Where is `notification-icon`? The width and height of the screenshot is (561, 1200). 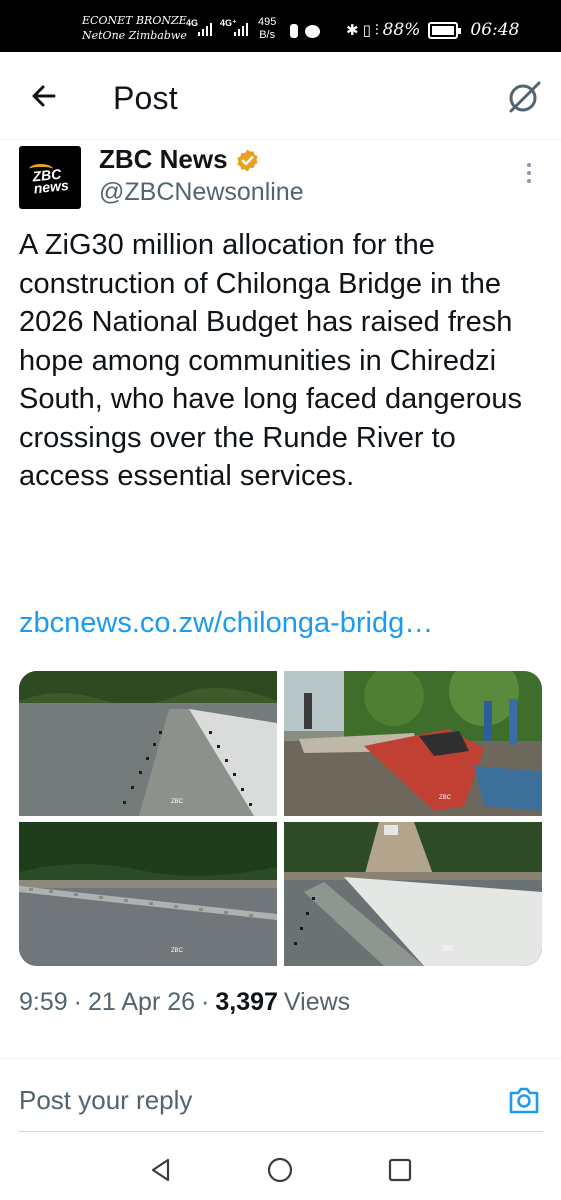
notification-icon is located at coordinates (294, 31).